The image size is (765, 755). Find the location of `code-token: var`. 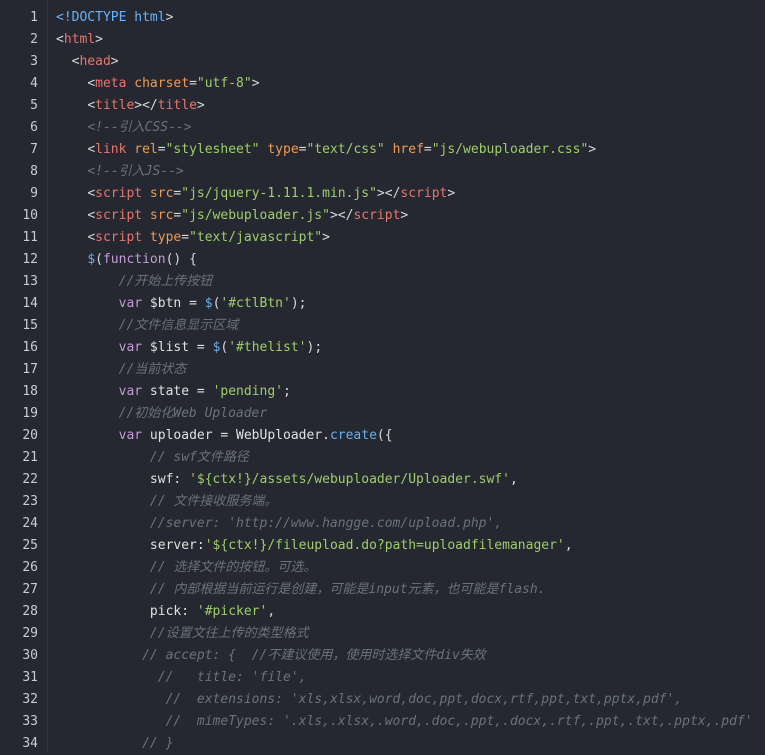

code-token: var is located at coordinates (130, 347).